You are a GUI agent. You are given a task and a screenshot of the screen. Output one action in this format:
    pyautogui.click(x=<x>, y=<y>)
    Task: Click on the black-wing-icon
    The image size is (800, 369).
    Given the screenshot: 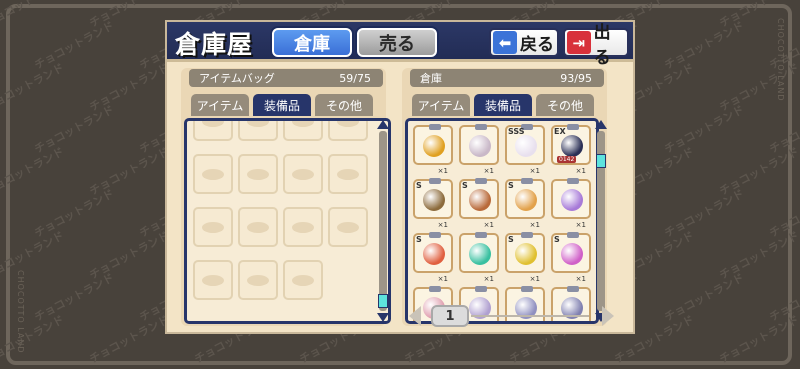 What is the action you would take?
    pyautogui.click(x=572, y=146)
    